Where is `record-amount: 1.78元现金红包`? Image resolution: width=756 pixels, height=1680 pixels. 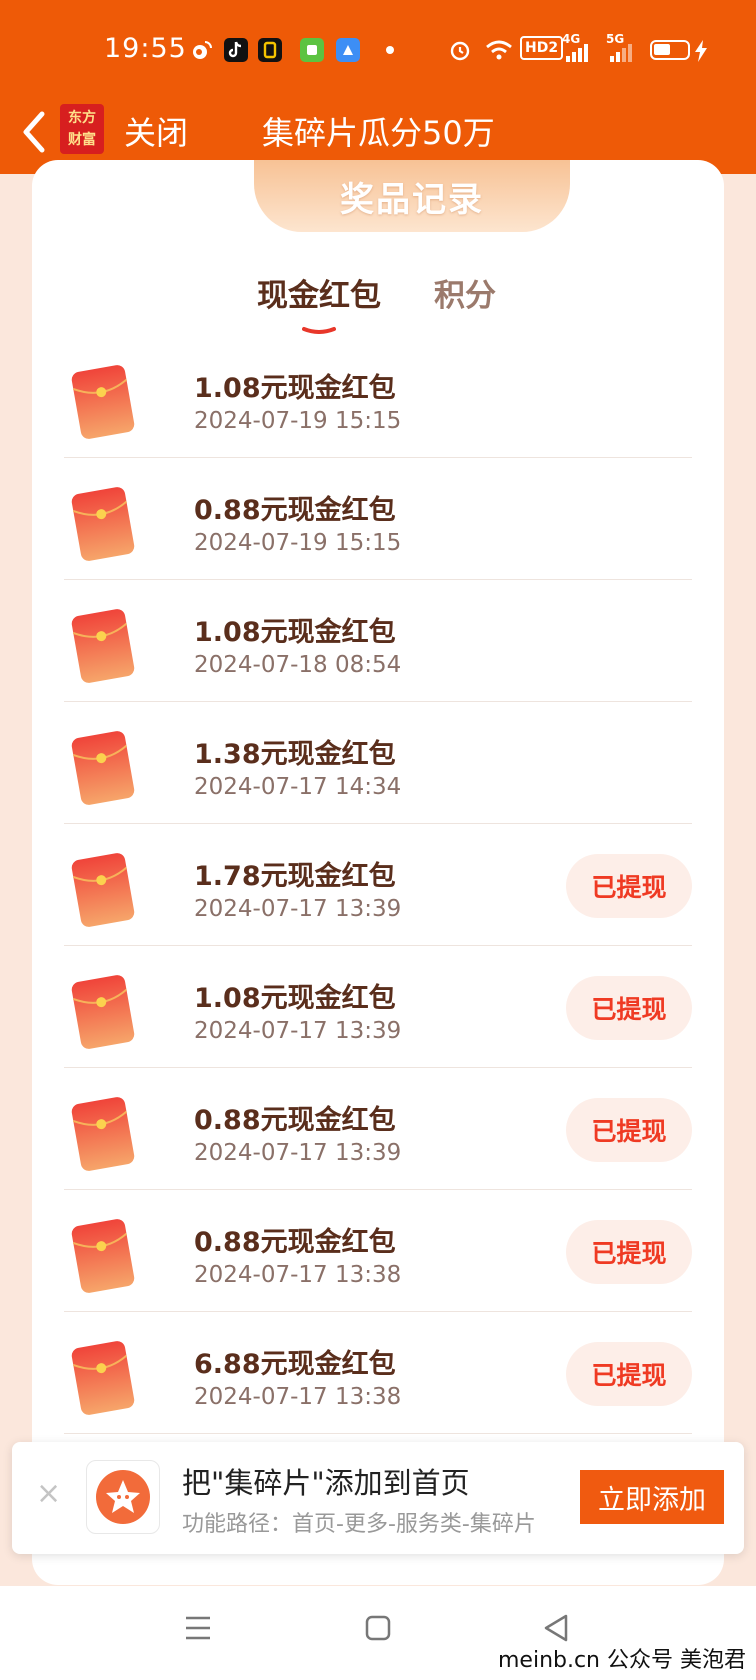
record-amount: 1.78元现金红包 is located at coordinates (295, 876).